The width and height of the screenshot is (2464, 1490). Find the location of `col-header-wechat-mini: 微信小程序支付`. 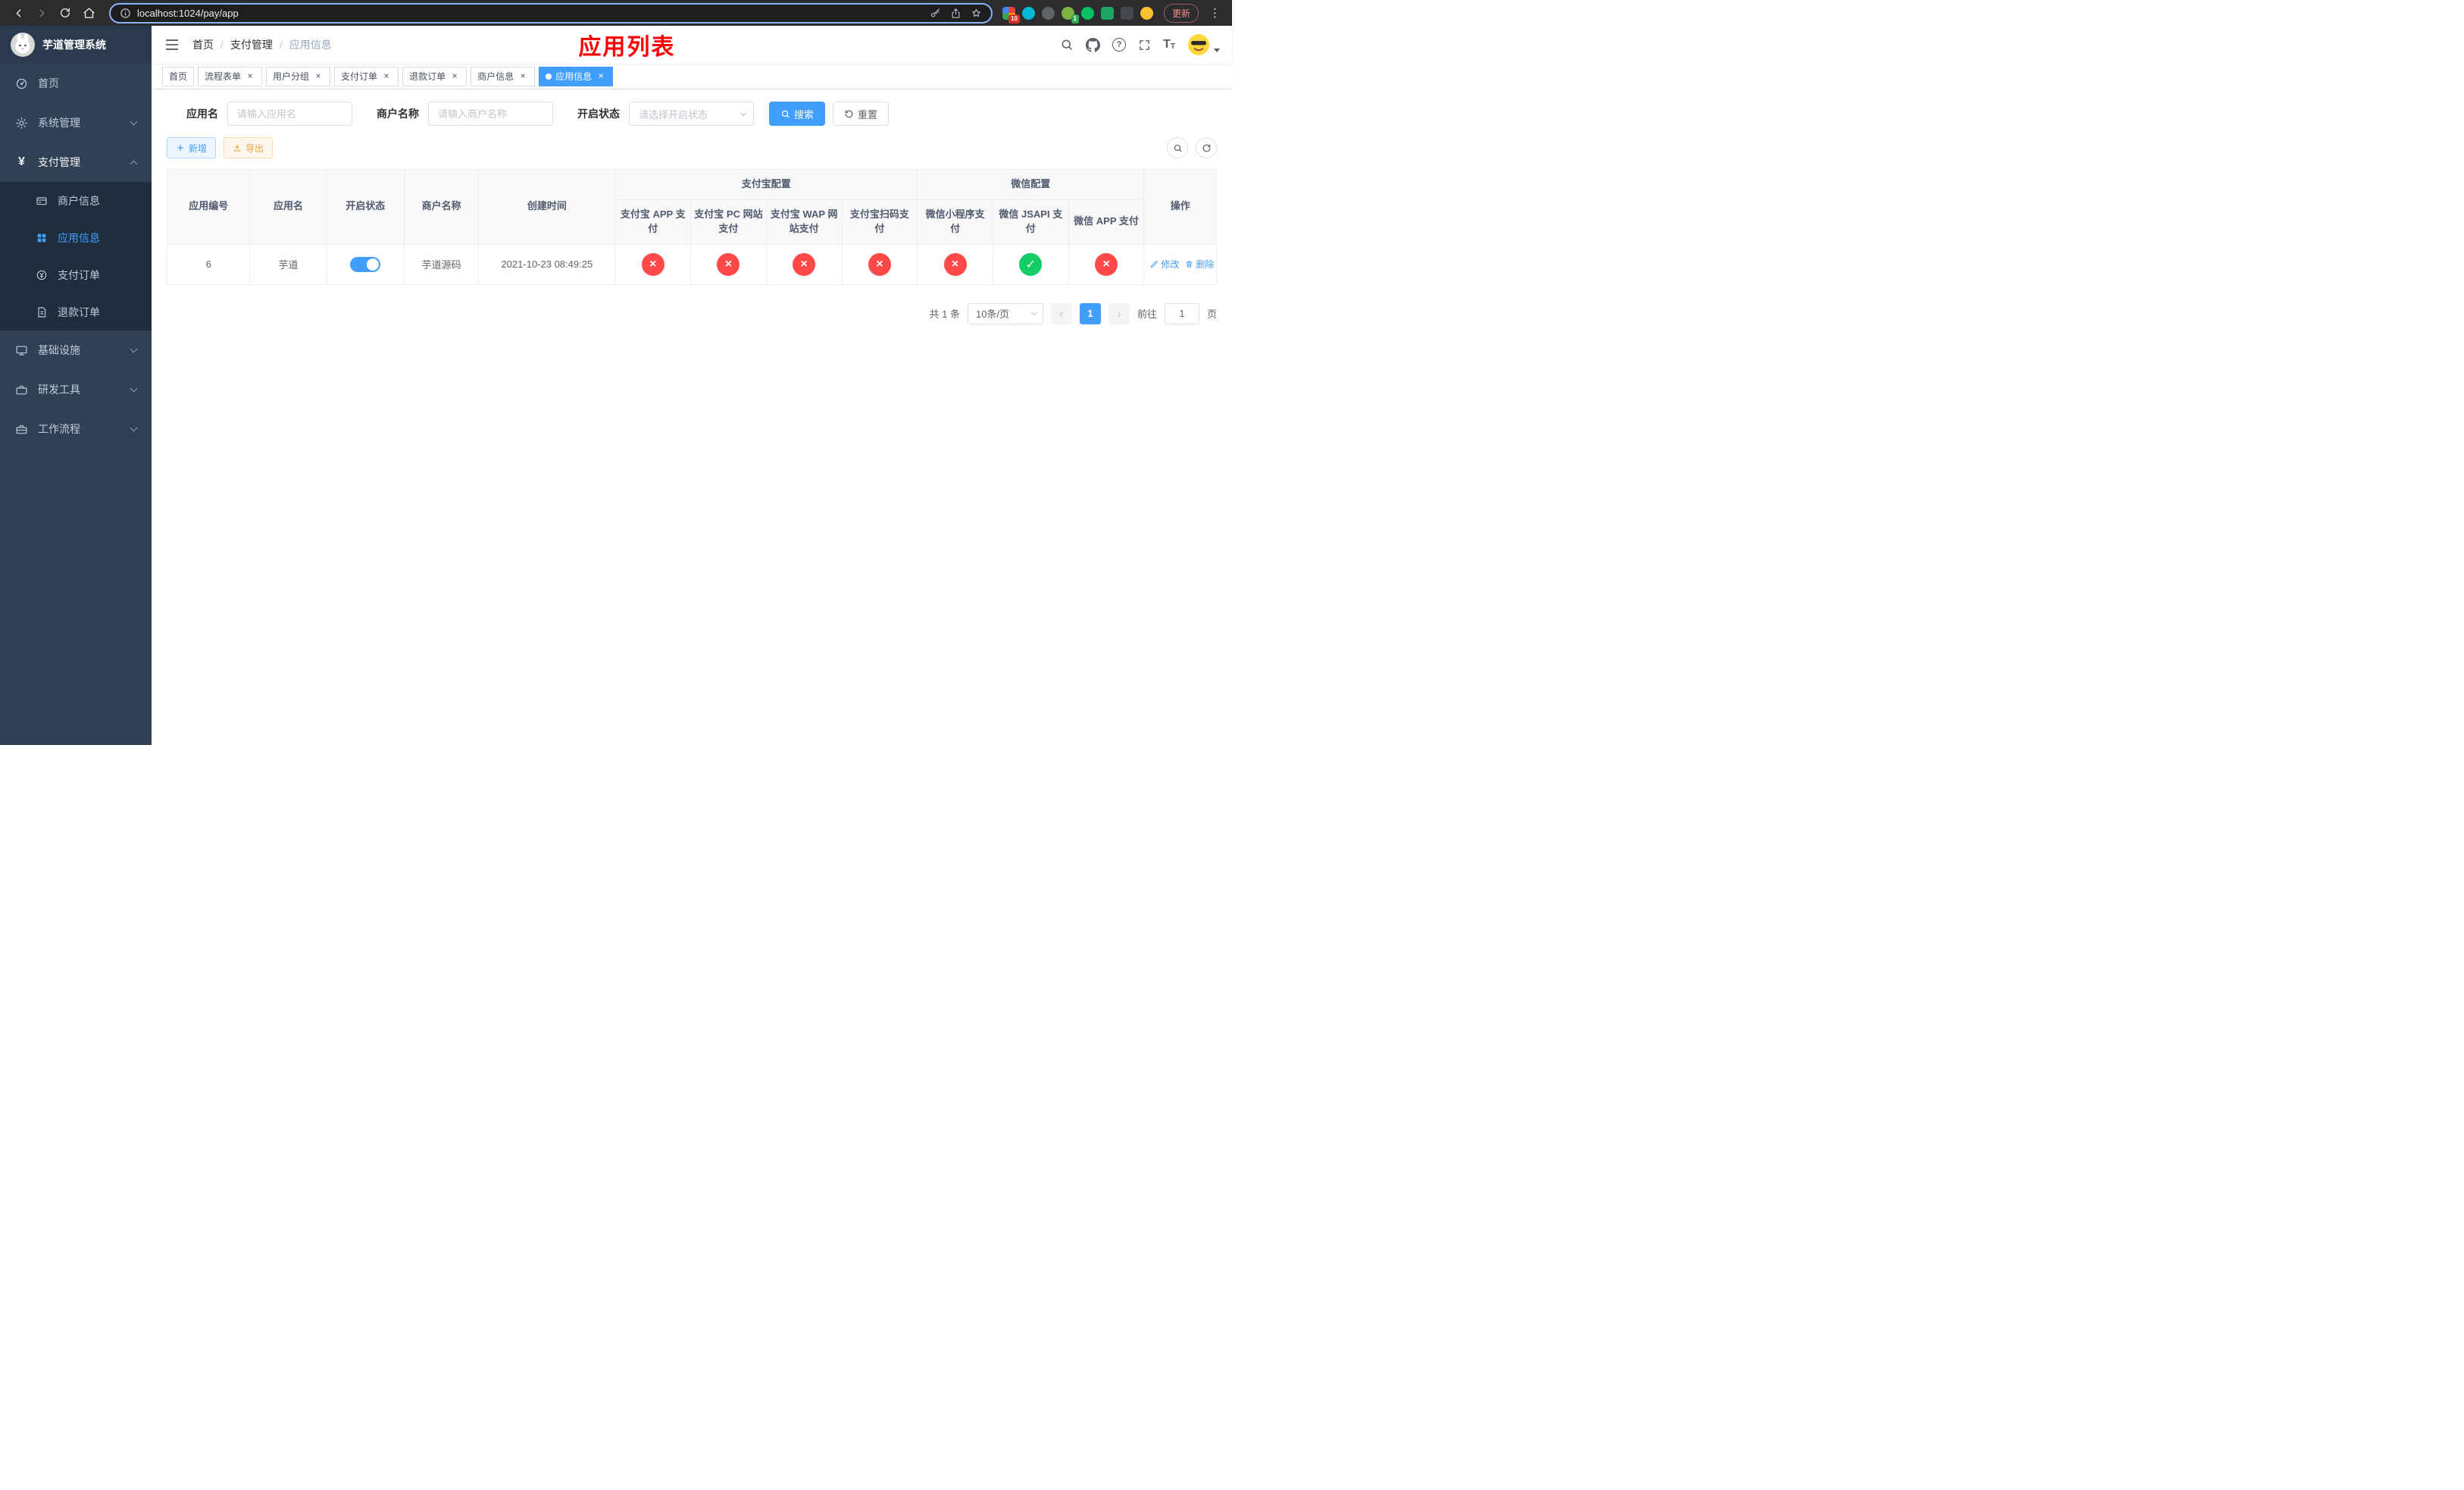

col-header-wechat-mini: 微信小程序支付 is located at coordinates (955, 222).